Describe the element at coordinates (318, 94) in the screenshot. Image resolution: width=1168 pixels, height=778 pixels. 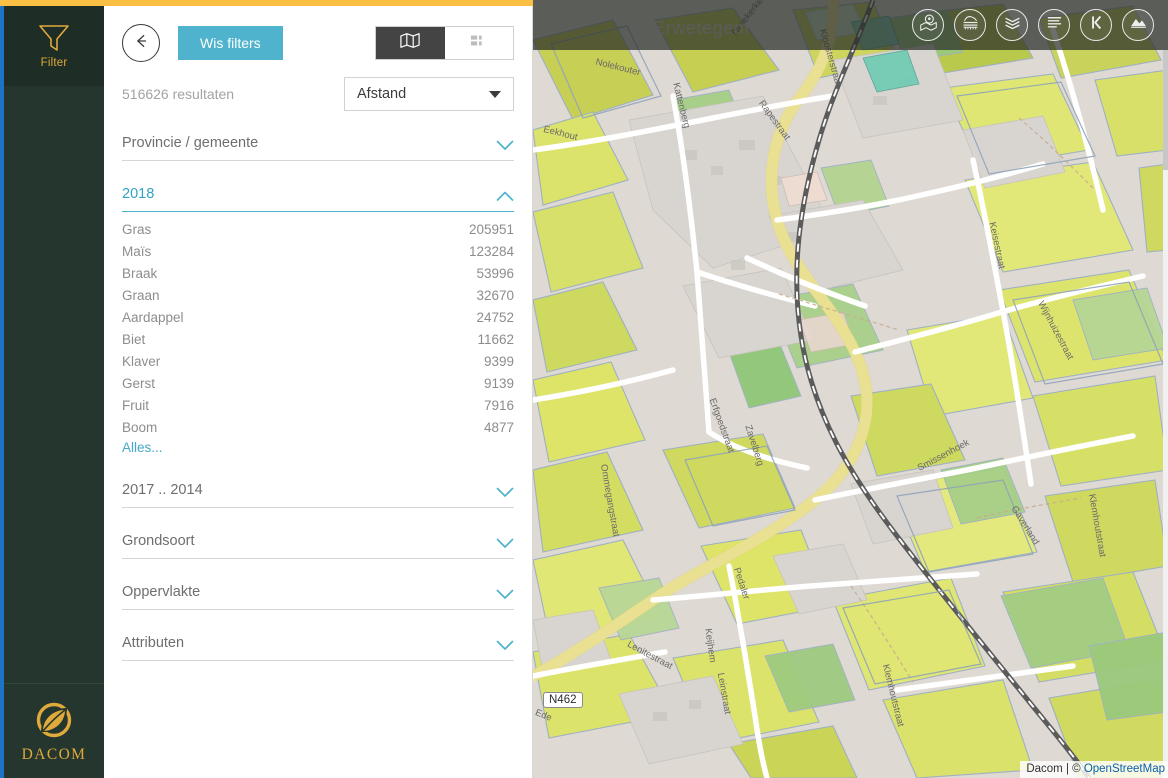
I see `panel-results-row: 516626 resultaten Afstand` at that location.